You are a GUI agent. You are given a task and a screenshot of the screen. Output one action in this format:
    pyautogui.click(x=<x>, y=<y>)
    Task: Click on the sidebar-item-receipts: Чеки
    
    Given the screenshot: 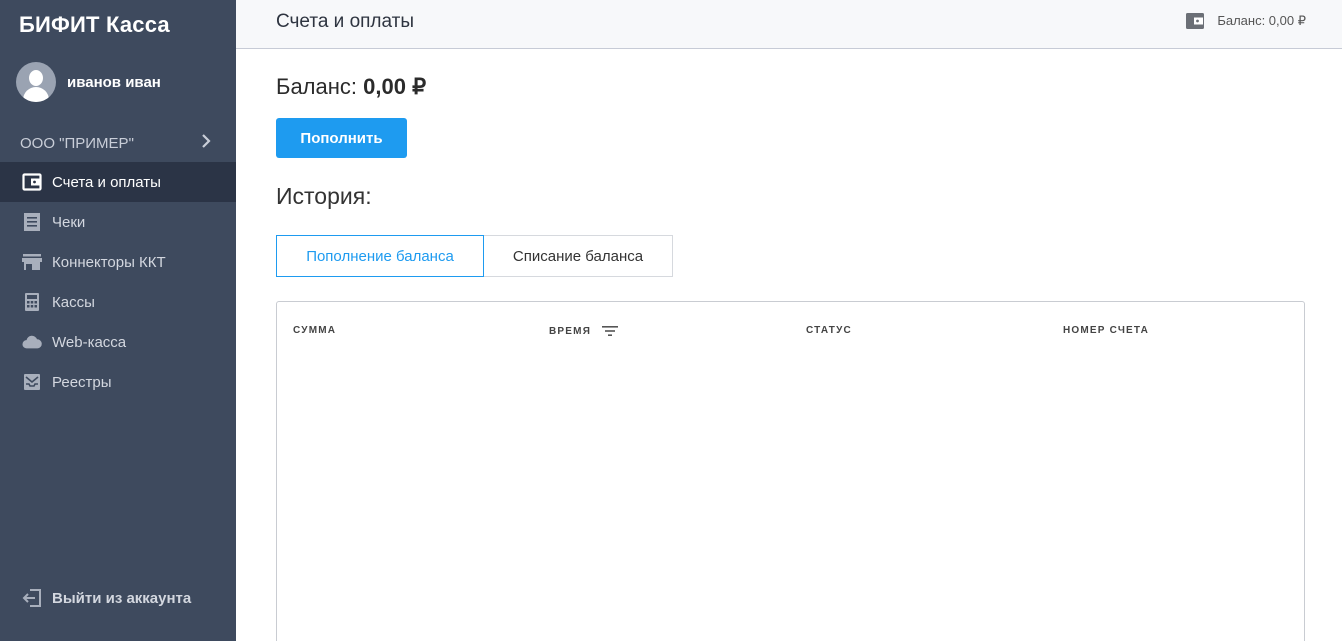 What is the action you would take?
    pyautogui.click(x=118, y=222)
    